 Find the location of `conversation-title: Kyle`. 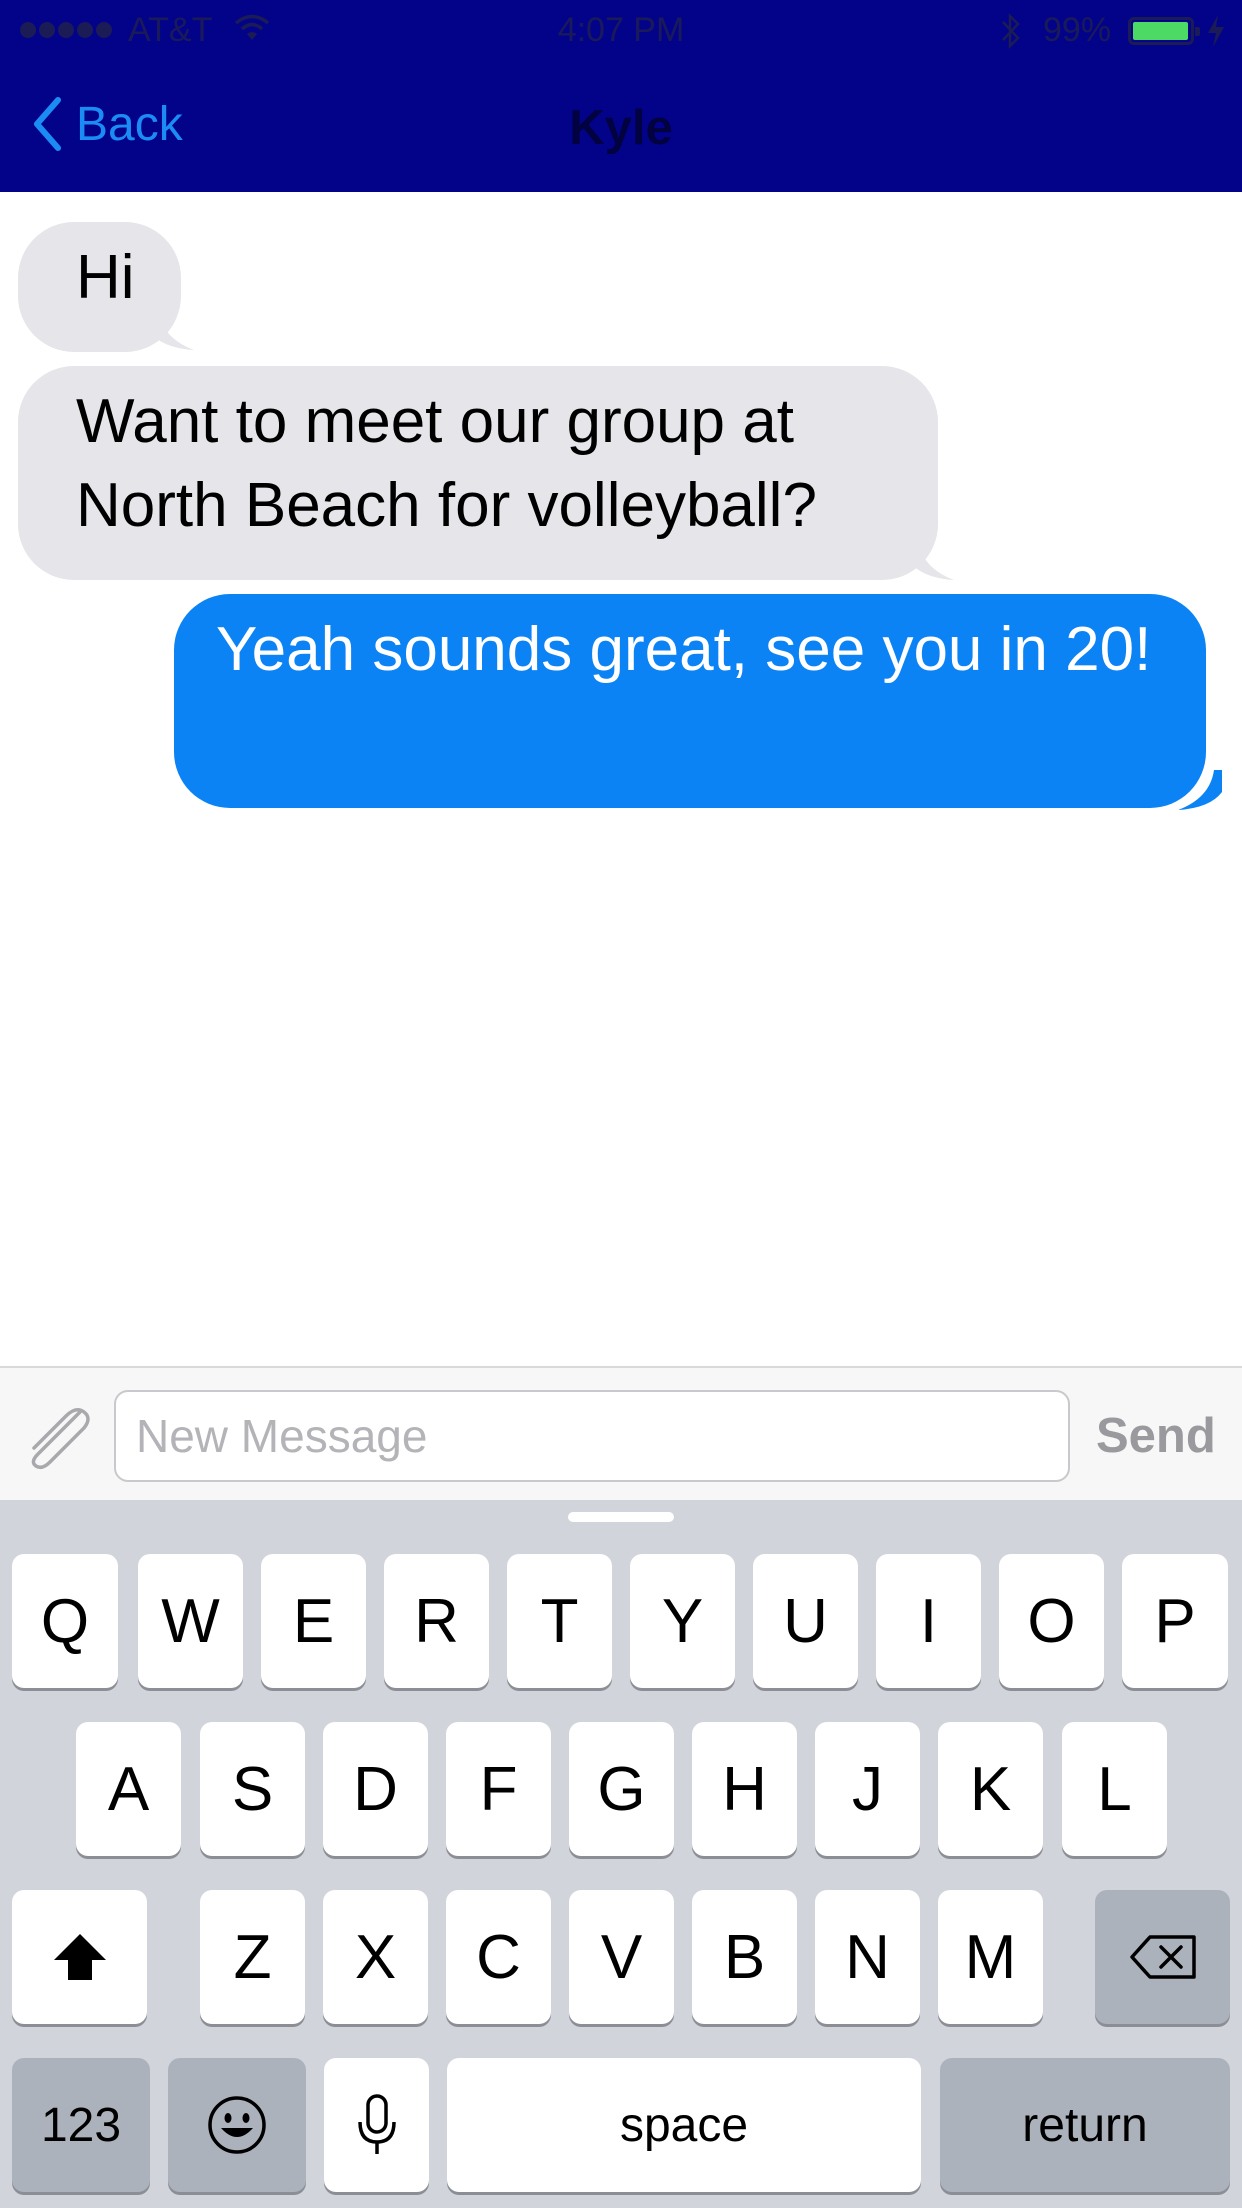

conversation-title: Kyle is located at coordinates (621, 128).